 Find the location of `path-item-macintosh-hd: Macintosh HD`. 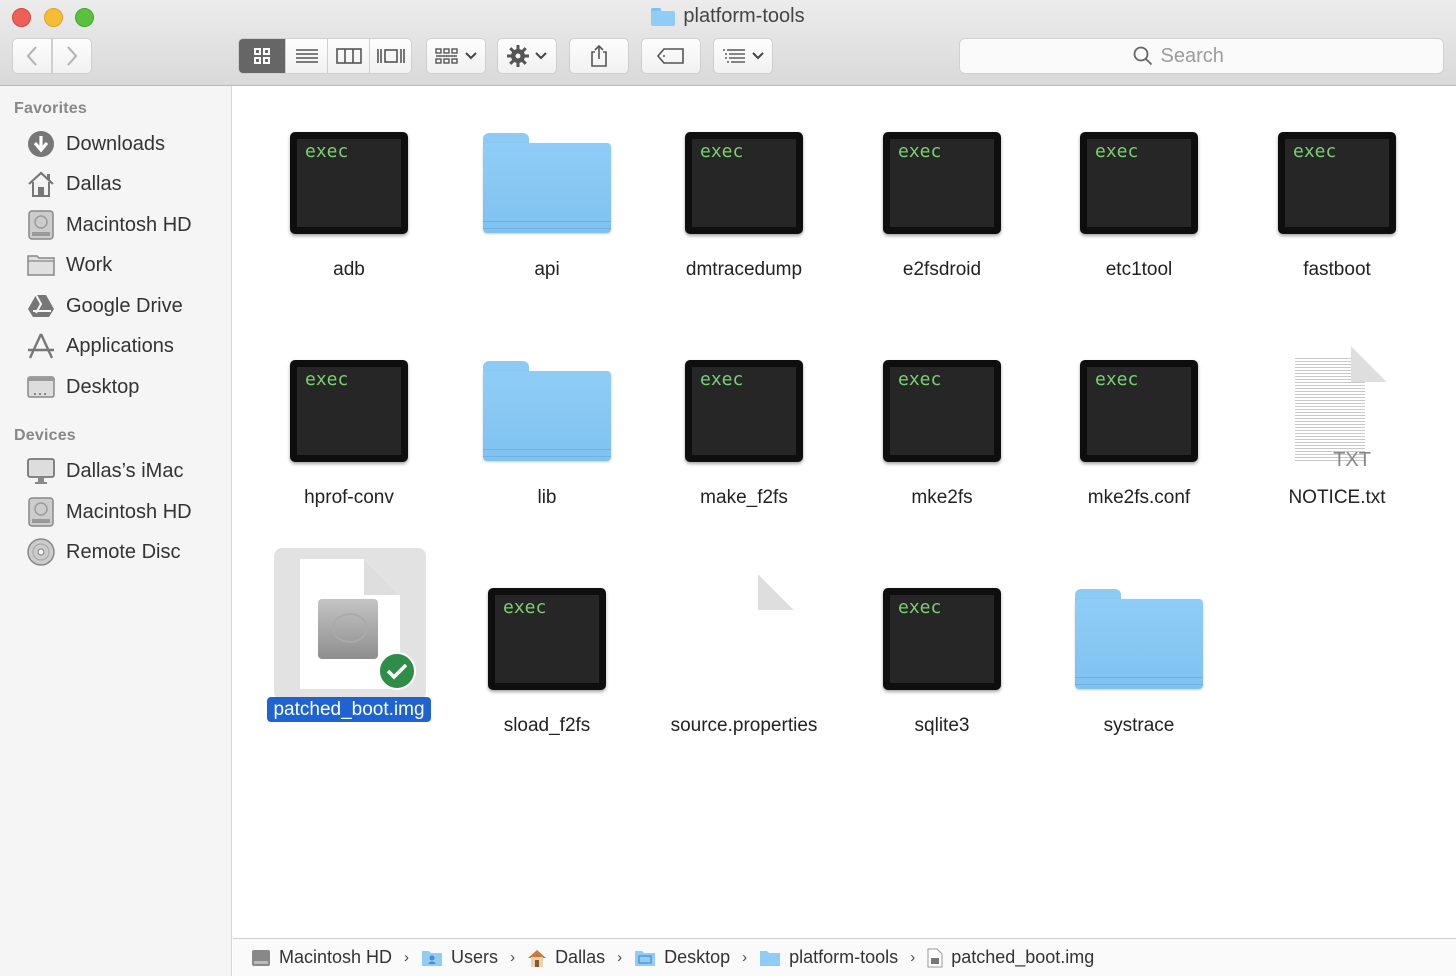

path-item-macintosh-hd: Macintosh HD is located at coordinates (321, 957).